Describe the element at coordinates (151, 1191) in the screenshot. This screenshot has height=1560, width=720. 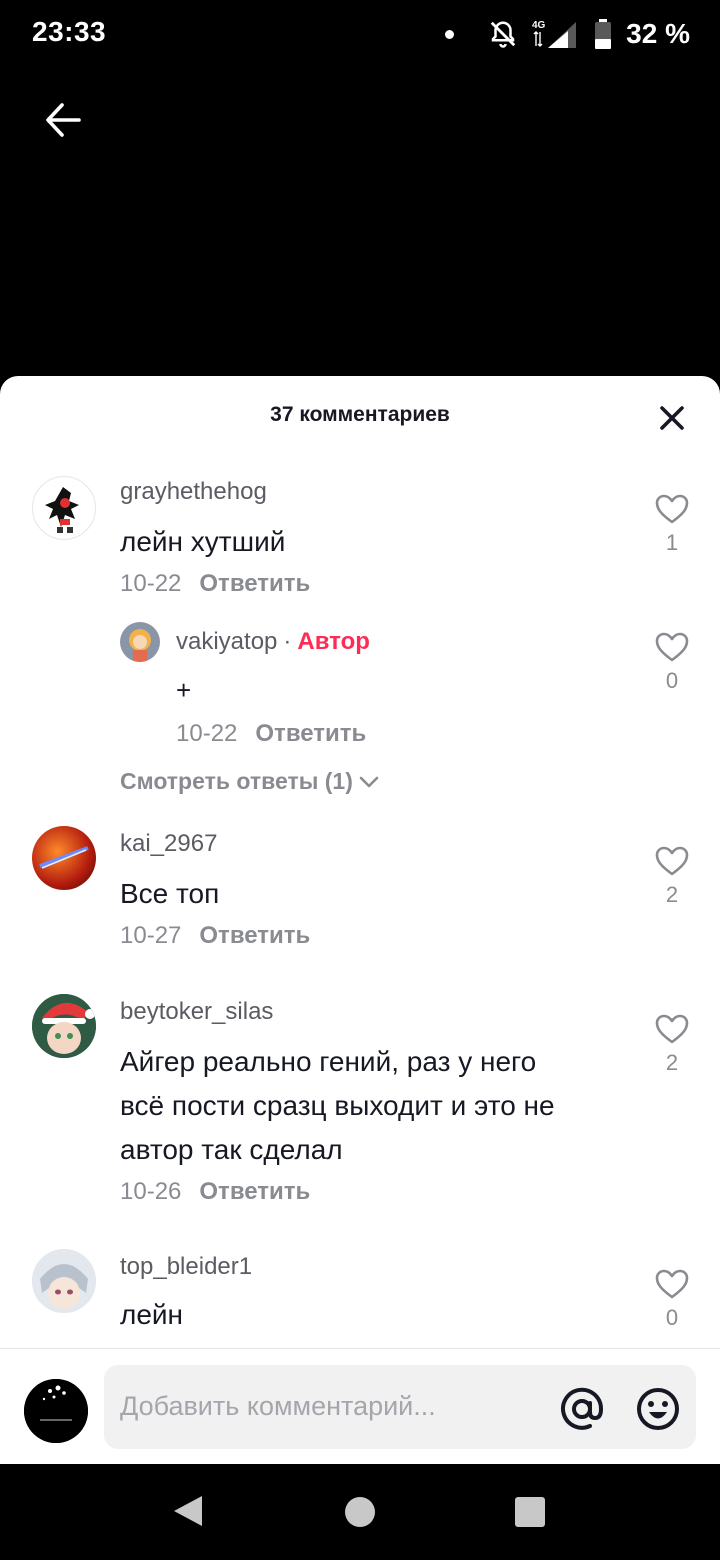
I see `comment-date: 10-26` at that location.